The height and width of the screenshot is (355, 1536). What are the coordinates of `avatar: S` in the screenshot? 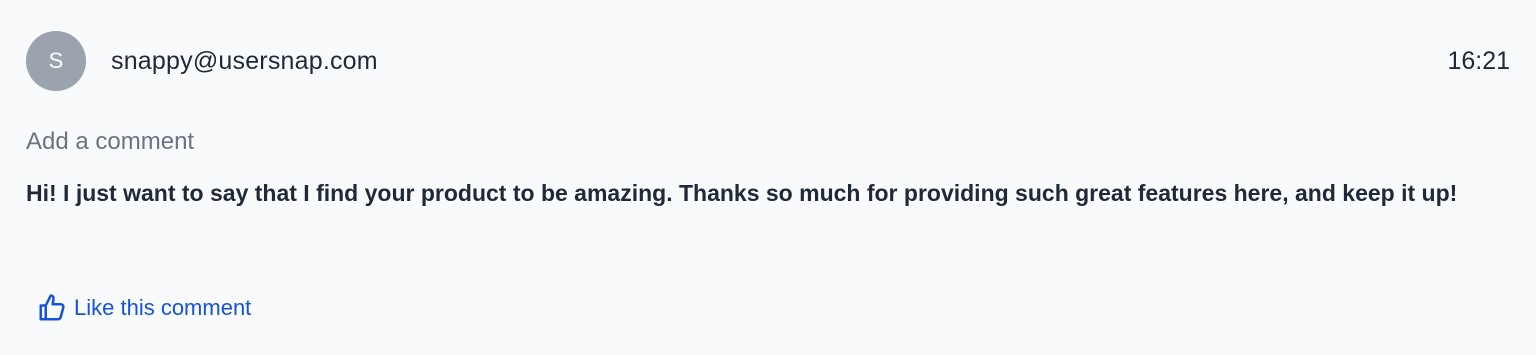 It's located at (56, 61).